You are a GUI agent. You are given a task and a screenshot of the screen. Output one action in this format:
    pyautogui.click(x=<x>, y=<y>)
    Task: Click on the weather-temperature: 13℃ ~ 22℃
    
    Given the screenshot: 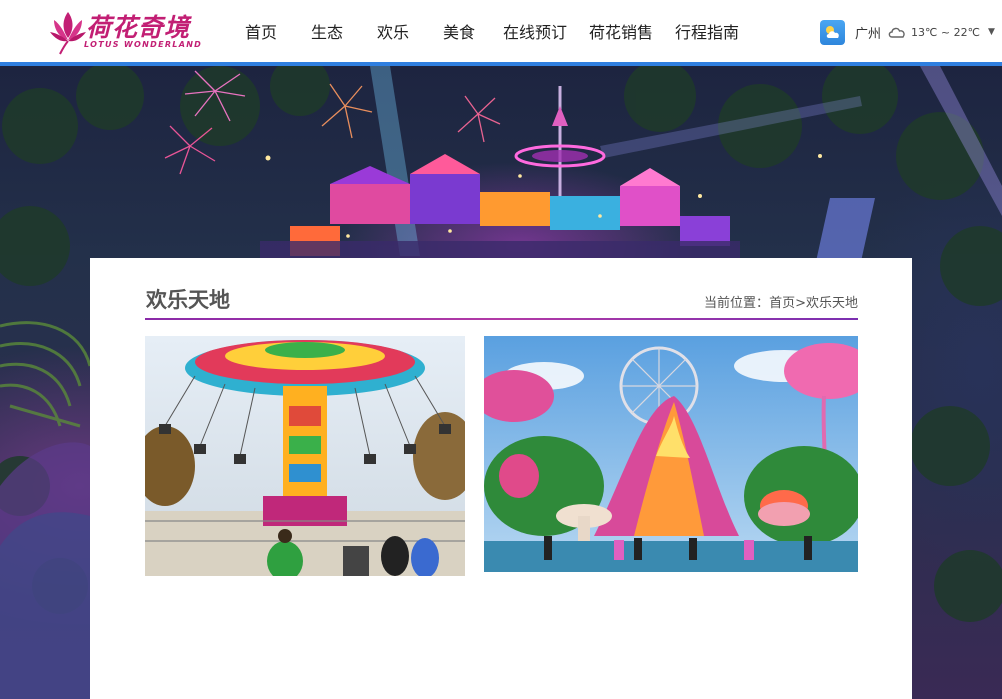 What is the action you would take?
    pyautogui.click(x=945, y=32)
    